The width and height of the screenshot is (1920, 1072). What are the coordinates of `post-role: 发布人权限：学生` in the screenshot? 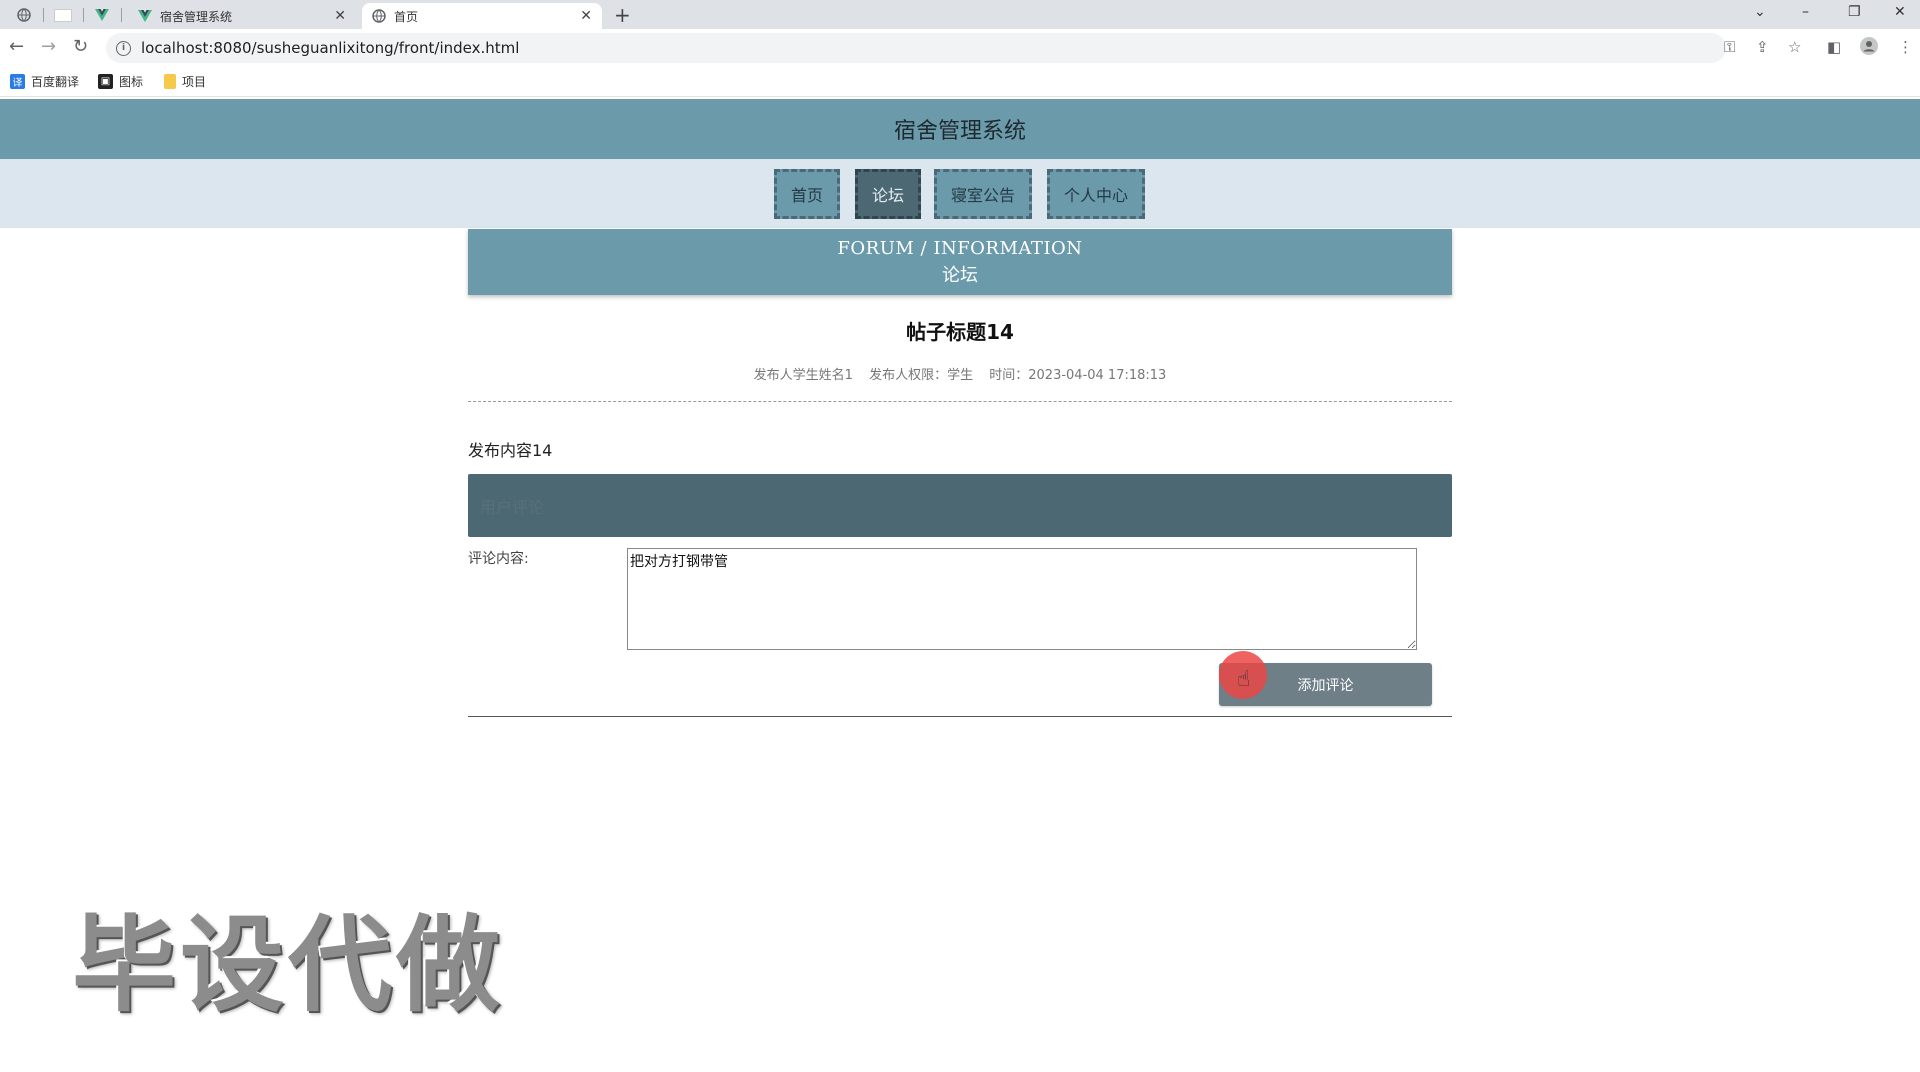 It's located at (921, 375).